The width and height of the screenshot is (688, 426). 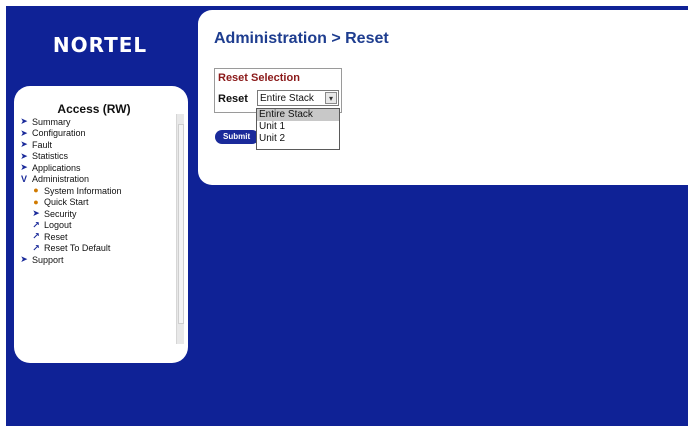 I want to click on reset-select-value: Entire Stack, so click(x=287, y=98).